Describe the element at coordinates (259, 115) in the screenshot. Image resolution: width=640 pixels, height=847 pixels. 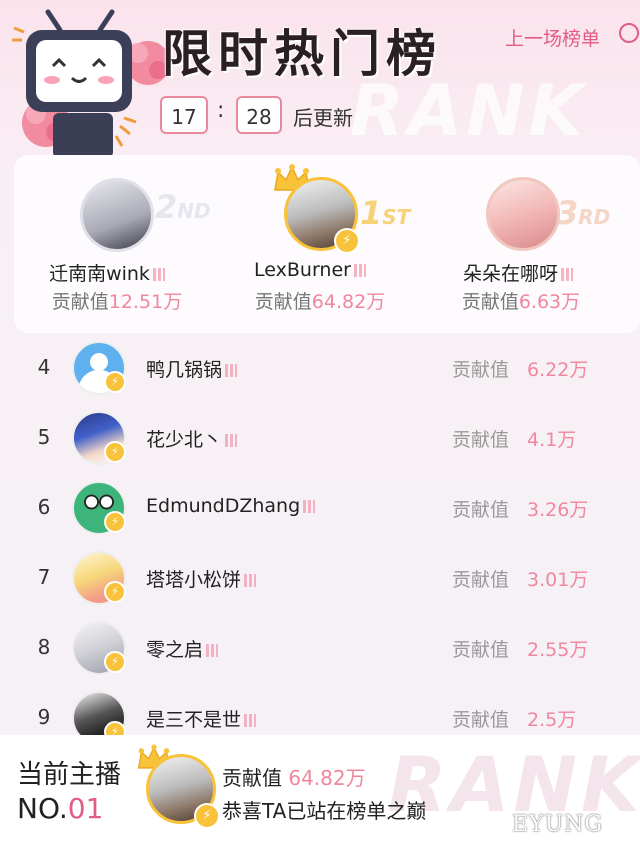
I see `countdown-minutes: 28` at that location.